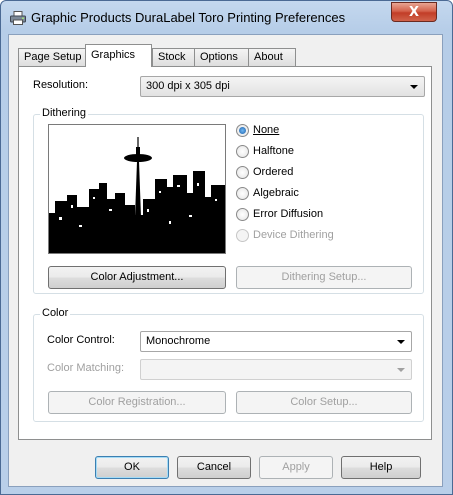 The height and width of the screenshot is (495, 453). I want to click on radio-none, so click(242, 130).